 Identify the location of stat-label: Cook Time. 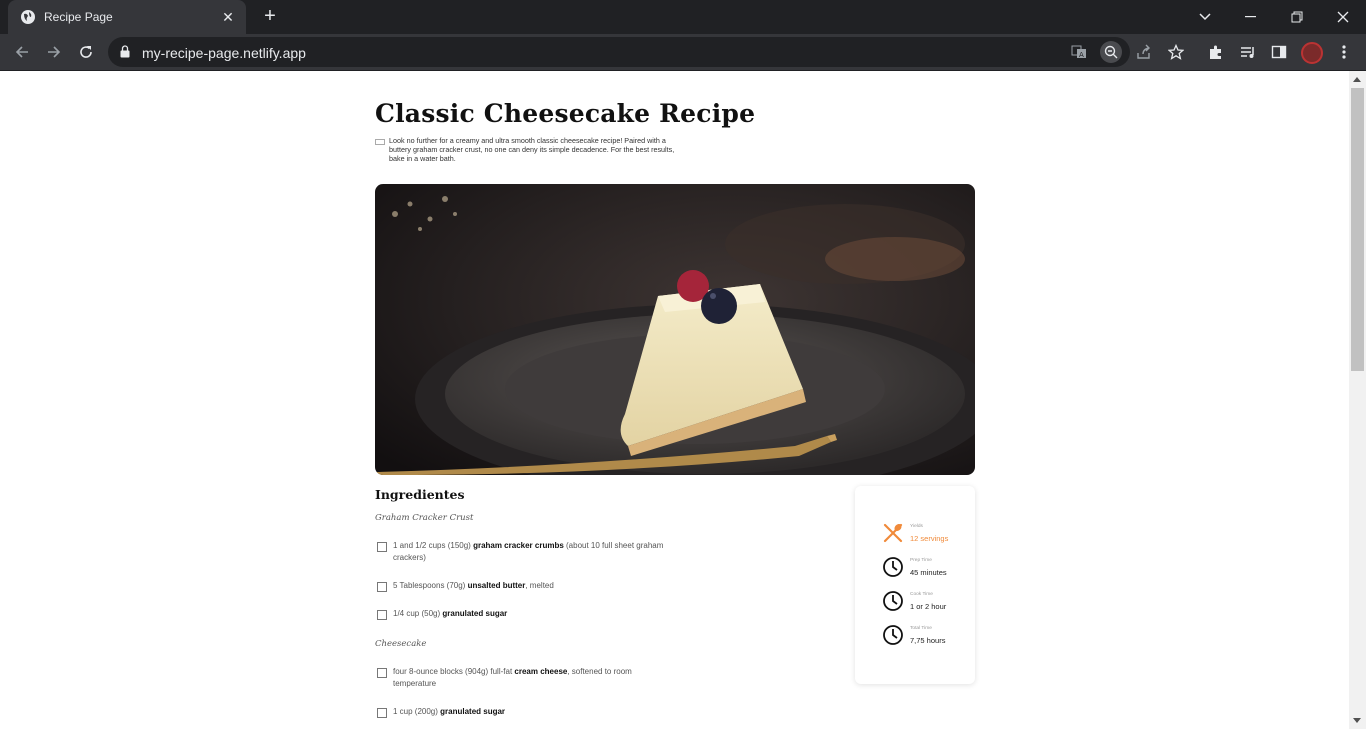
(921, 594).